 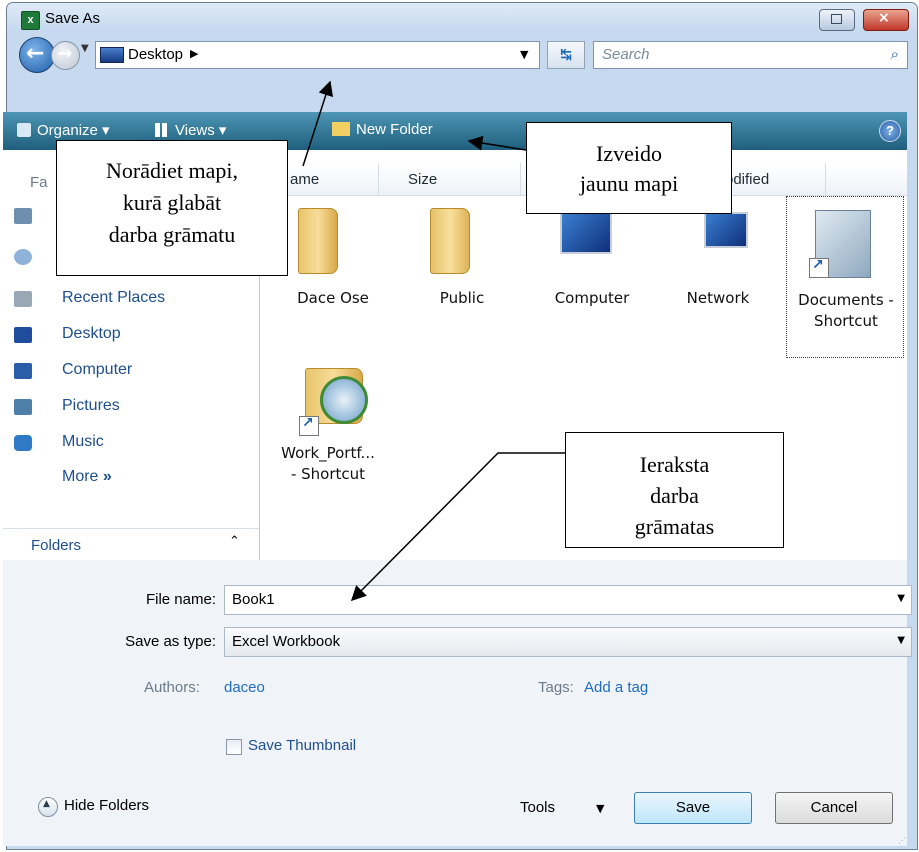 What do you see at coordinates (457, 527) in the screenshot?
I see `arrow-to-file-name` at bounding box center [457, 527].